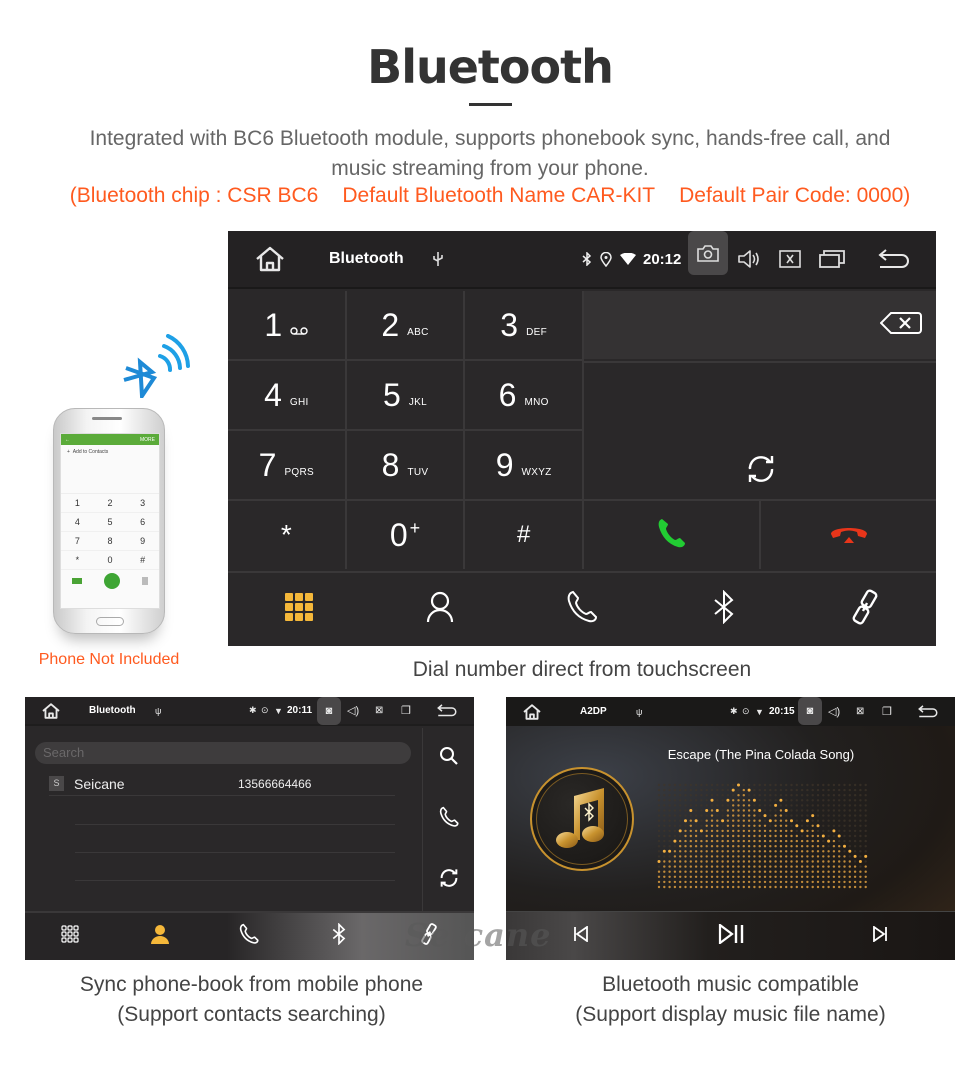 This screenshot has width=980, height=1086. I want to click on call-button, so click(671, 535).